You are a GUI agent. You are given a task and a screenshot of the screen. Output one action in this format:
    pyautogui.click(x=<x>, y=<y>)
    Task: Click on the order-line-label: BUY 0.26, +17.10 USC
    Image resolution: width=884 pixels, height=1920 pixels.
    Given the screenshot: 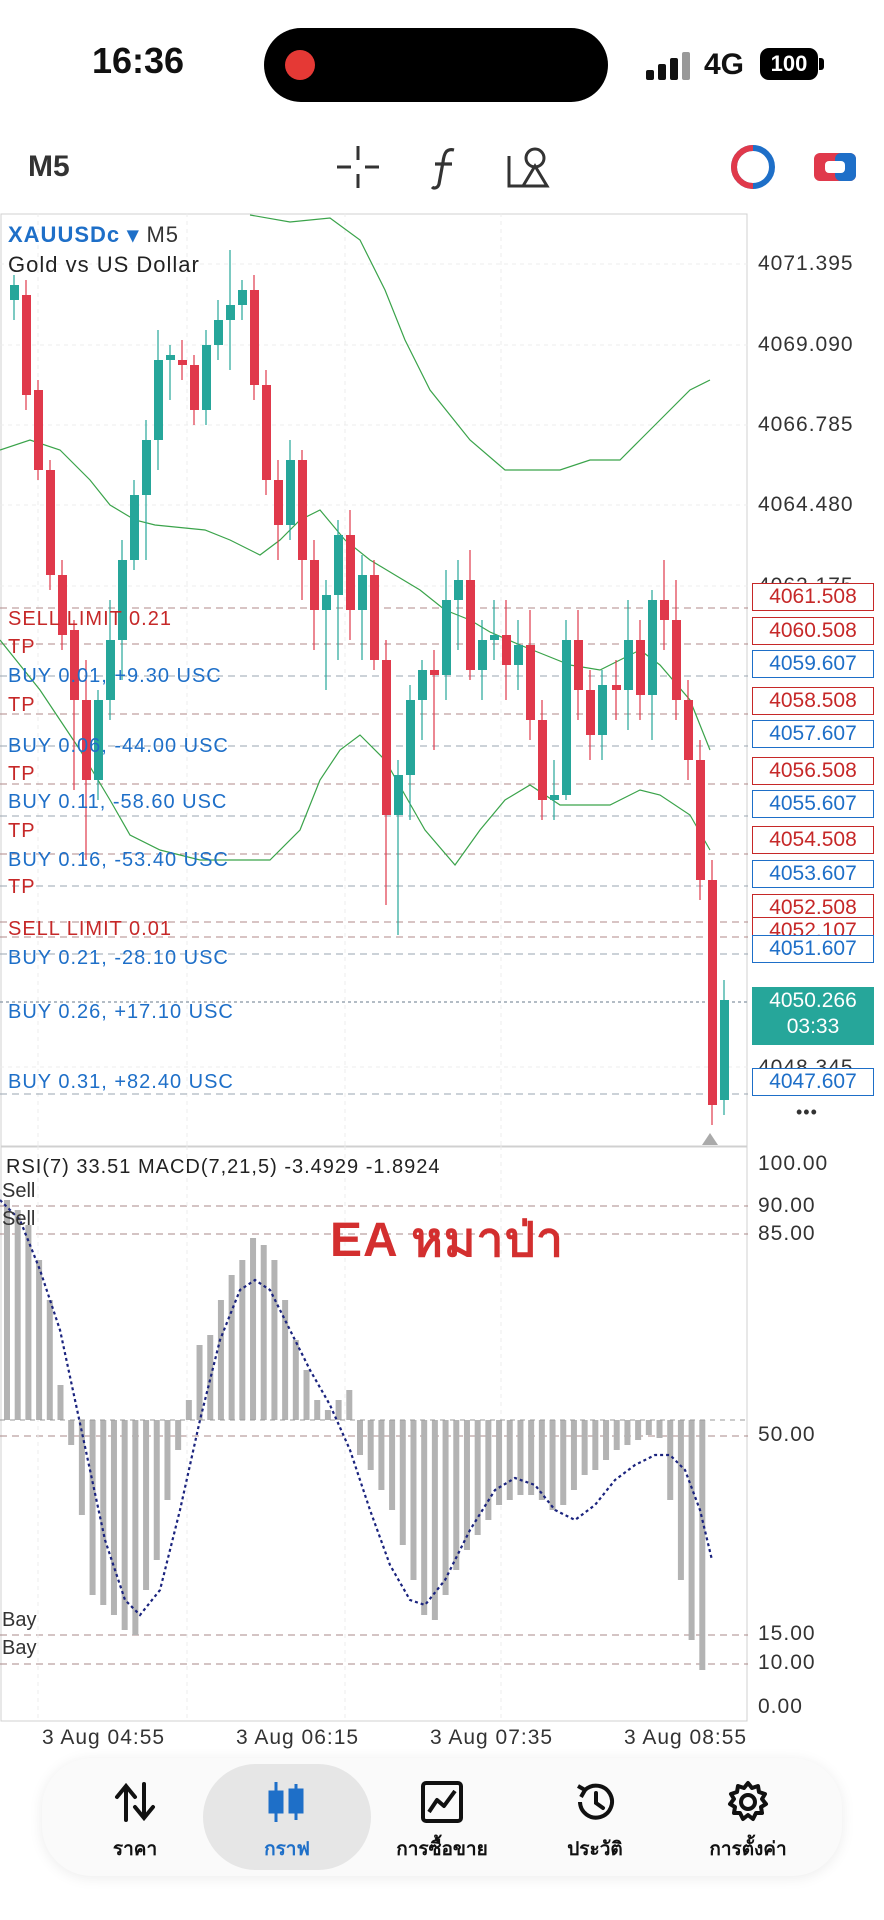 What is the action you would take?
    pyautogui.click(x=121, y=1012)
    